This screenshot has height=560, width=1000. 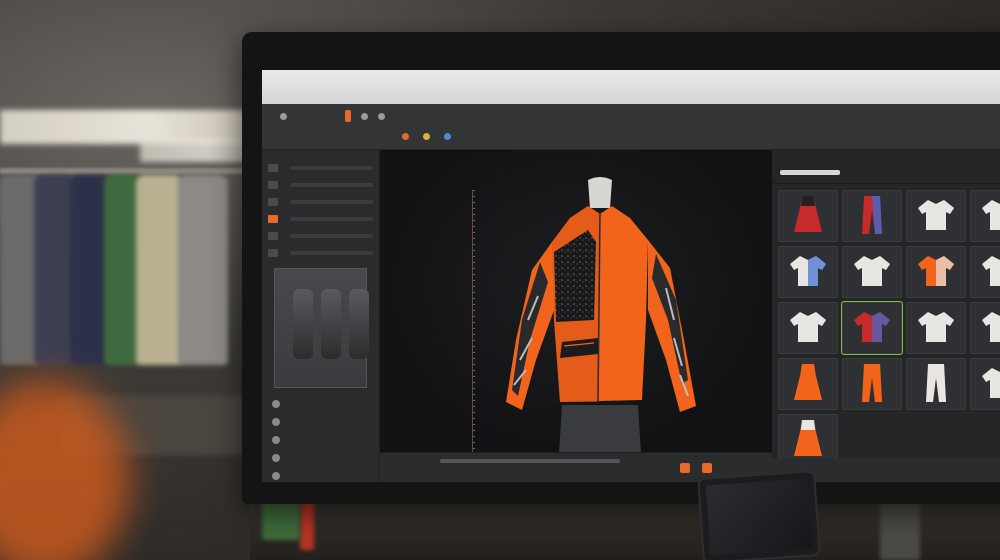 I want to click on library-grid, so click(x=889, y=328).